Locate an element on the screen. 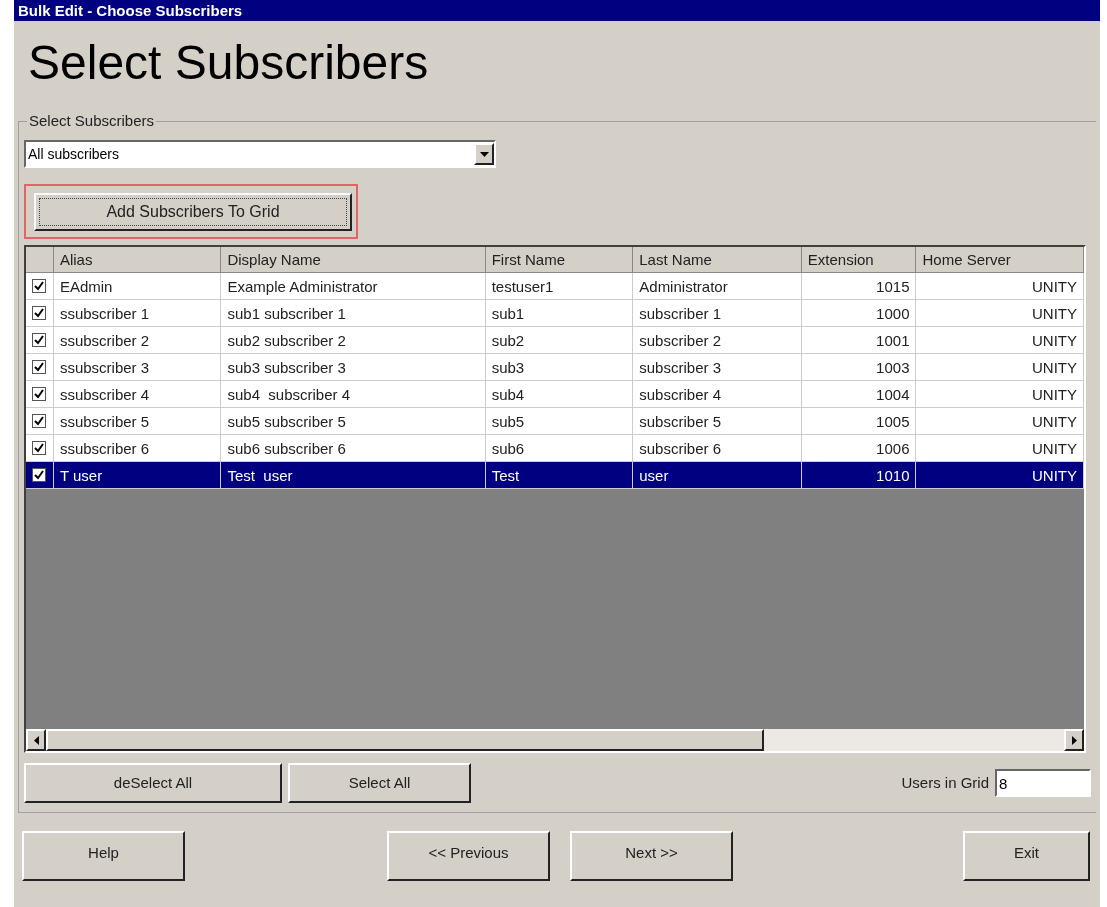 The width and height of the screenshot is (1107, 907). page-heading: Select Subscribers is located at coordinates (228, 63).